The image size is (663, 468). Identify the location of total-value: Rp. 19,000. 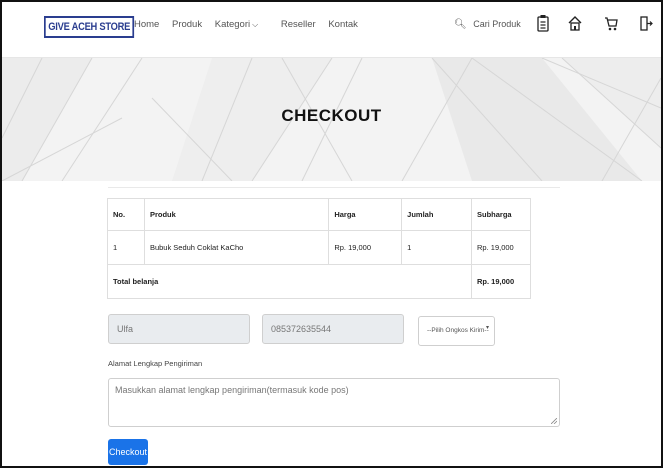
(501, 281).